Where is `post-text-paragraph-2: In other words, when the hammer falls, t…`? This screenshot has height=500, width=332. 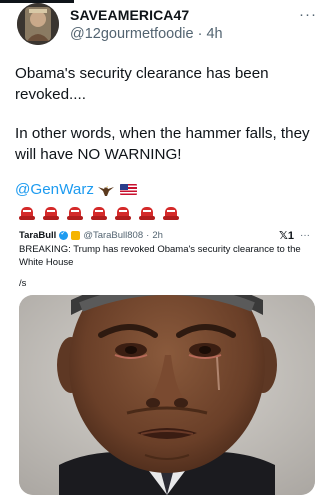 post-text-paragraph-2: In other words, when the hammer falls, t… is located at coordinates (162, 144).